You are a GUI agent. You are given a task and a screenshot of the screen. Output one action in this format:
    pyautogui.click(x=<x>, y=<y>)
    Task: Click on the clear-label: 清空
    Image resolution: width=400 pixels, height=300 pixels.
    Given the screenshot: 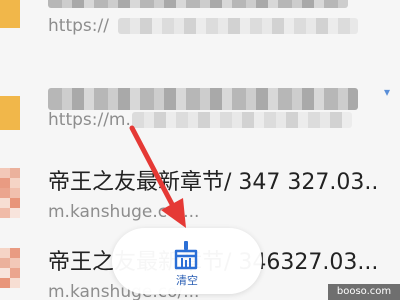 What is the action you would take?
    pyautogui.click(x=187, y=280)
    